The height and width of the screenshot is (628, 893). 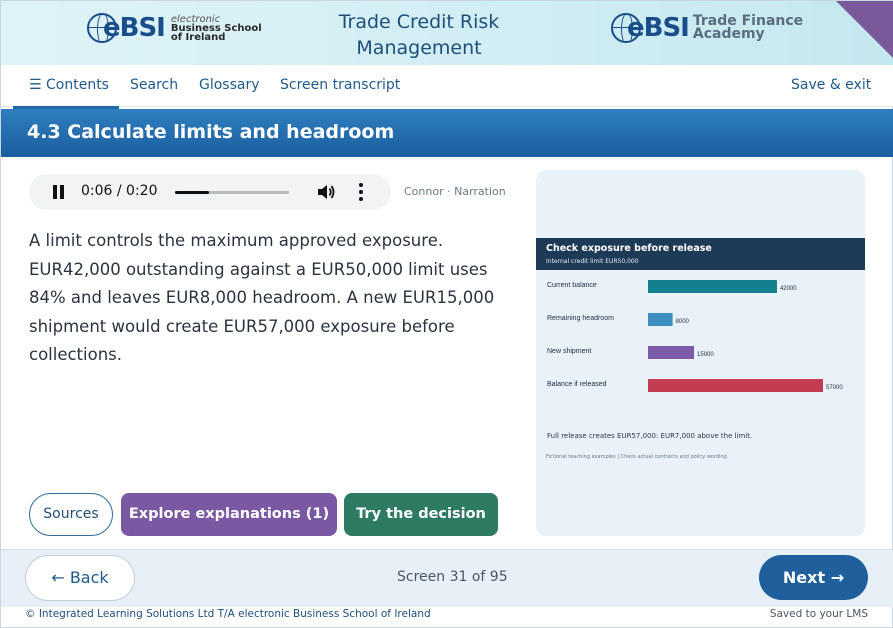 I want to click on nav-contents: ☰ Contents, so click(x=66, y=93).